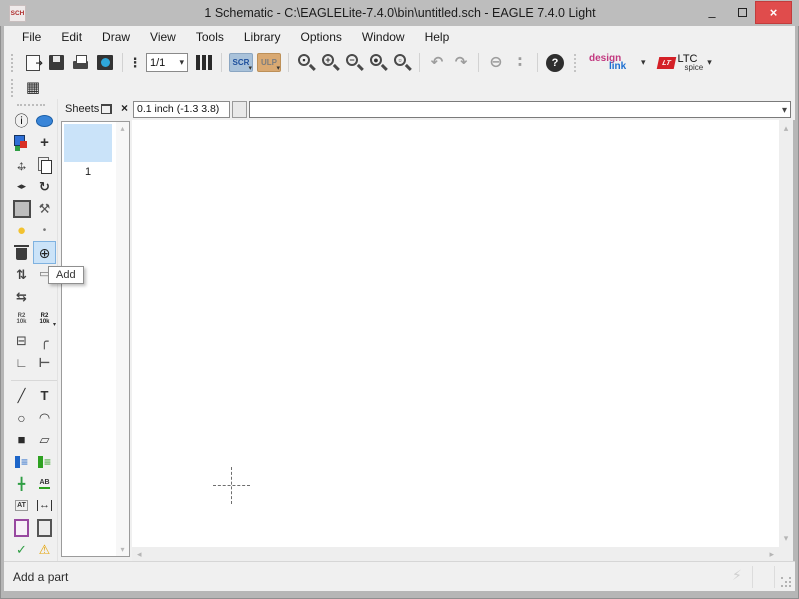 The width and height of the screenshot is (799, 599). What do you see at coordinates (88, 143) in the screenshot?
I see `sheet-thumbnail` at bounding box center [88, 143].